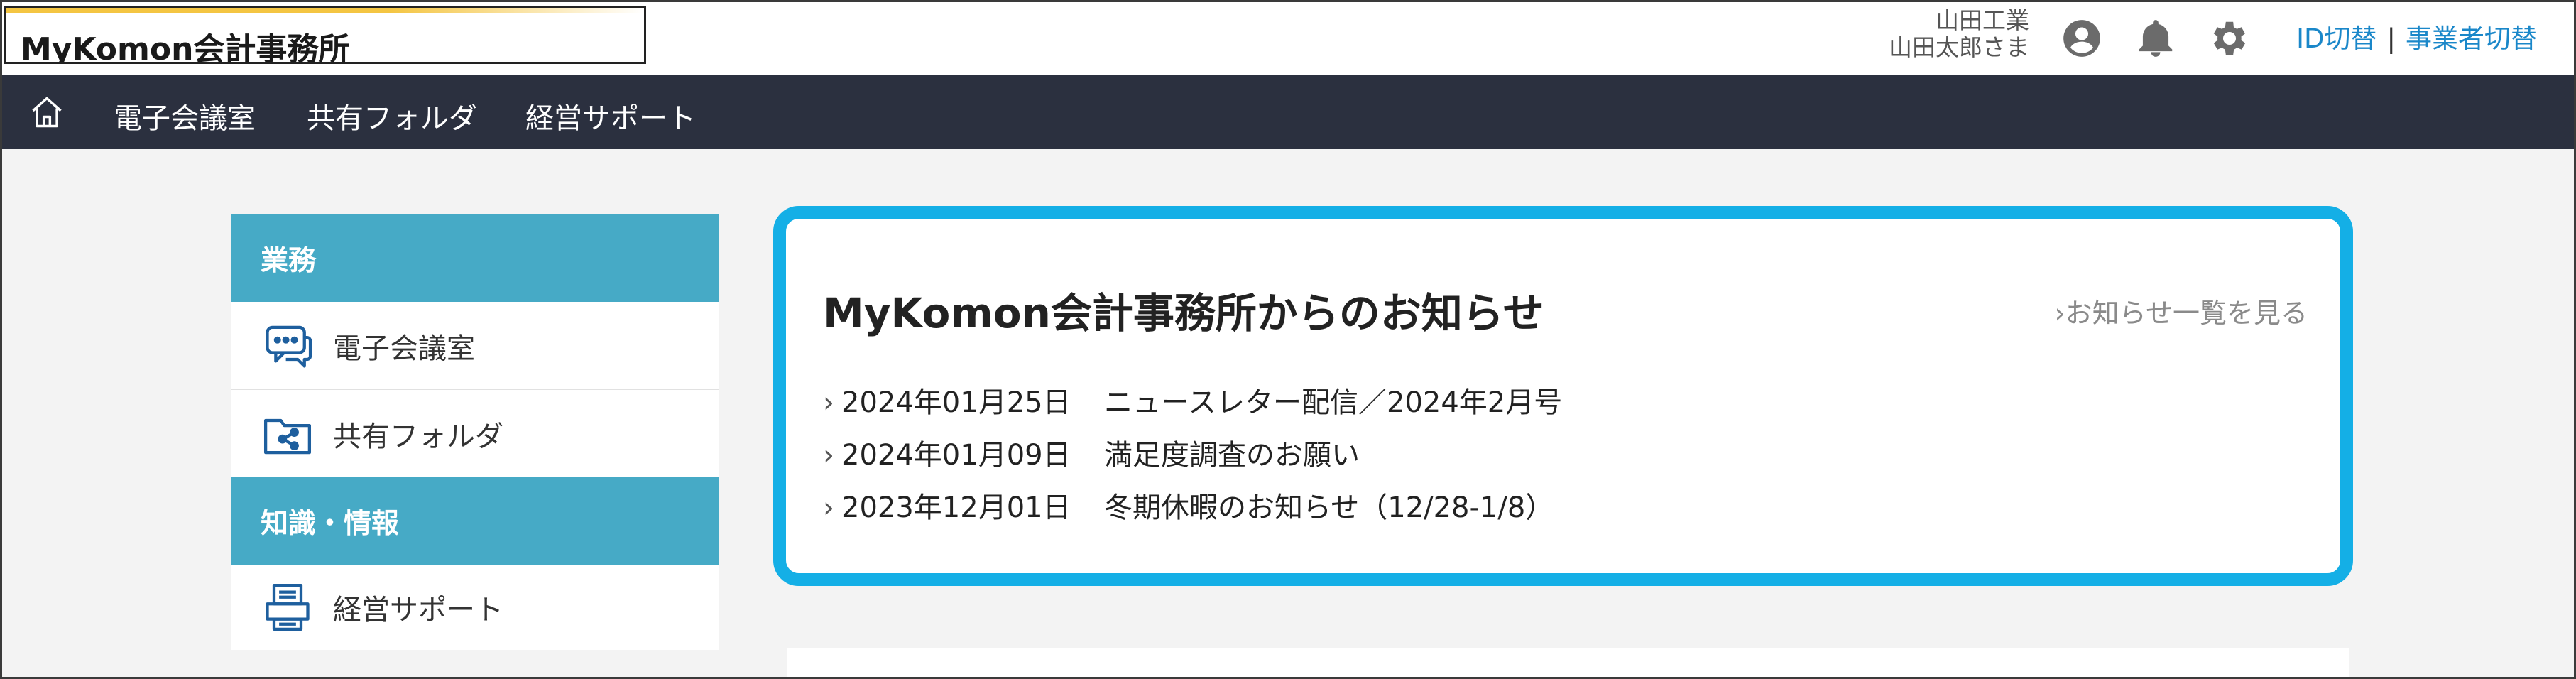 The width and height of the screenshot is (2576, 679). What do you see at coordinates (287, 434) in the screenshot?
I see `shared-folder-icon` at bounding box center [287, 434].